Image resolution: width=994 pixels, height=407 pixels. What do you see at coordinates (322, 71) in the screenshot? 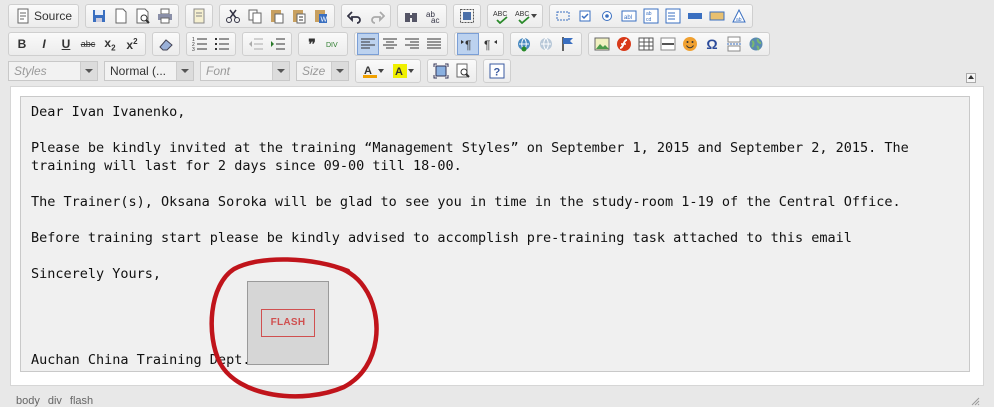
I see `size-combo: Size` at bounding box center [322, 71].